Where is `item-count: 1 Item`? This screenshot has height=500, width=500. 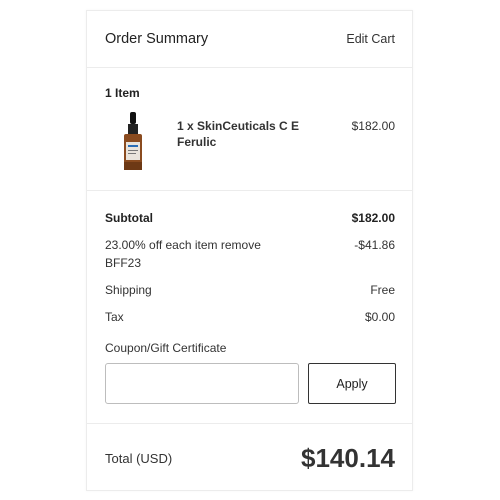 item-count: 1 Item is located at coordinates (122, 93).